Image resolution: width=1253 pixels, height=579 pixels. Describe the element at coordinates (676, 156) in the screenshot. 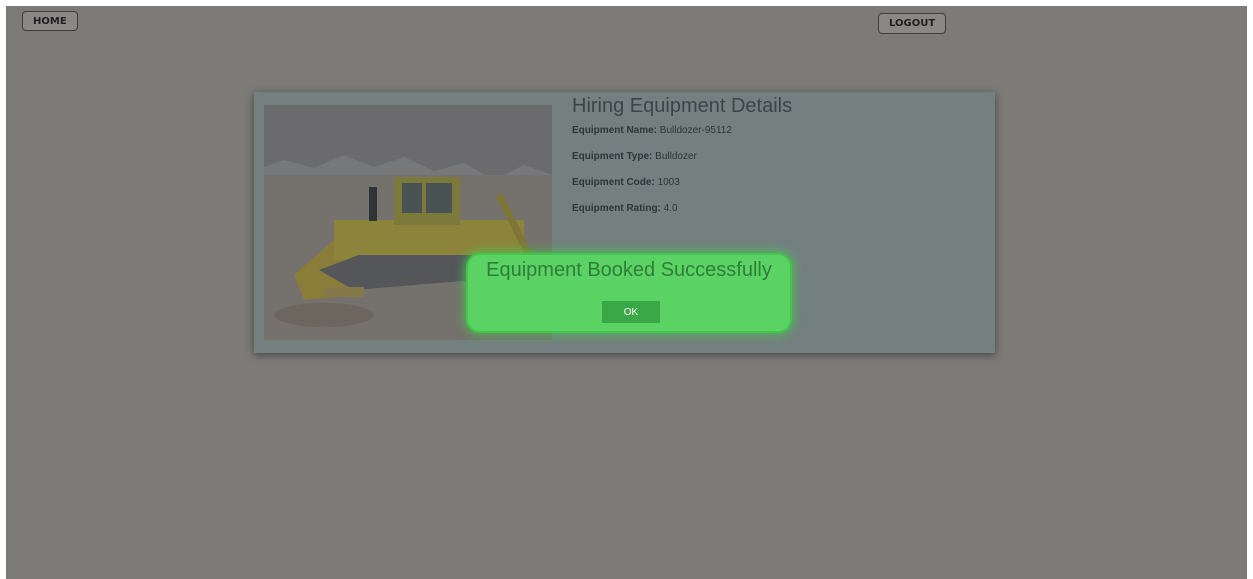

I see `equipment-type-value: Bulldozer` at that location.